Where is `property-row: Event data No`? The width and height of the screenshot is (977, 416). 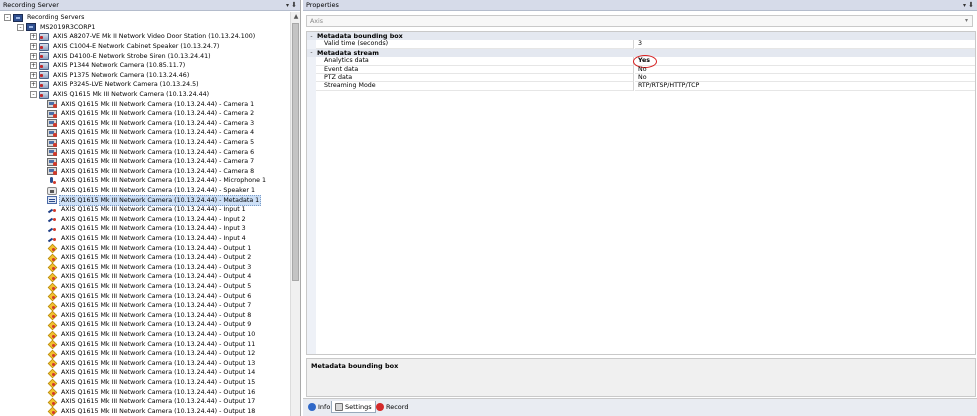
property-row: Event data No is located at coordinates (641, 69).